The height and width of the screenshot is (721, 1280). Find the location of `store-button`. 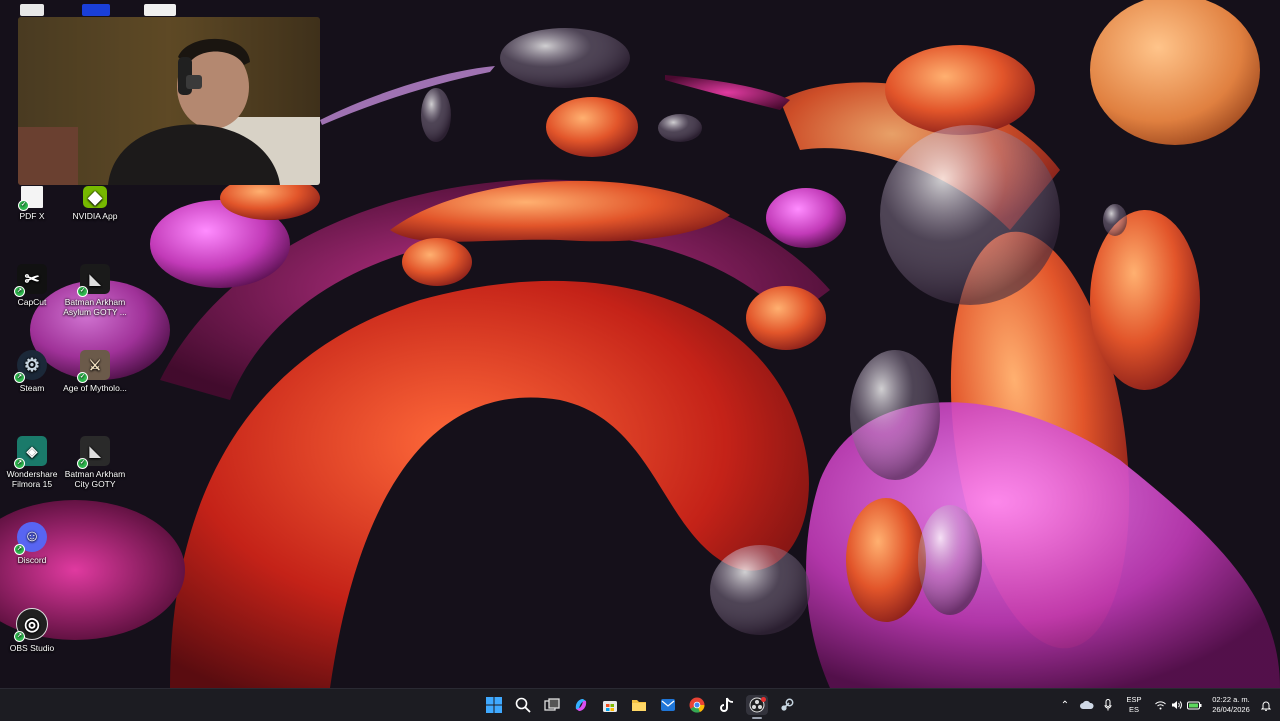

store-button is located at coordinates (610, 705).